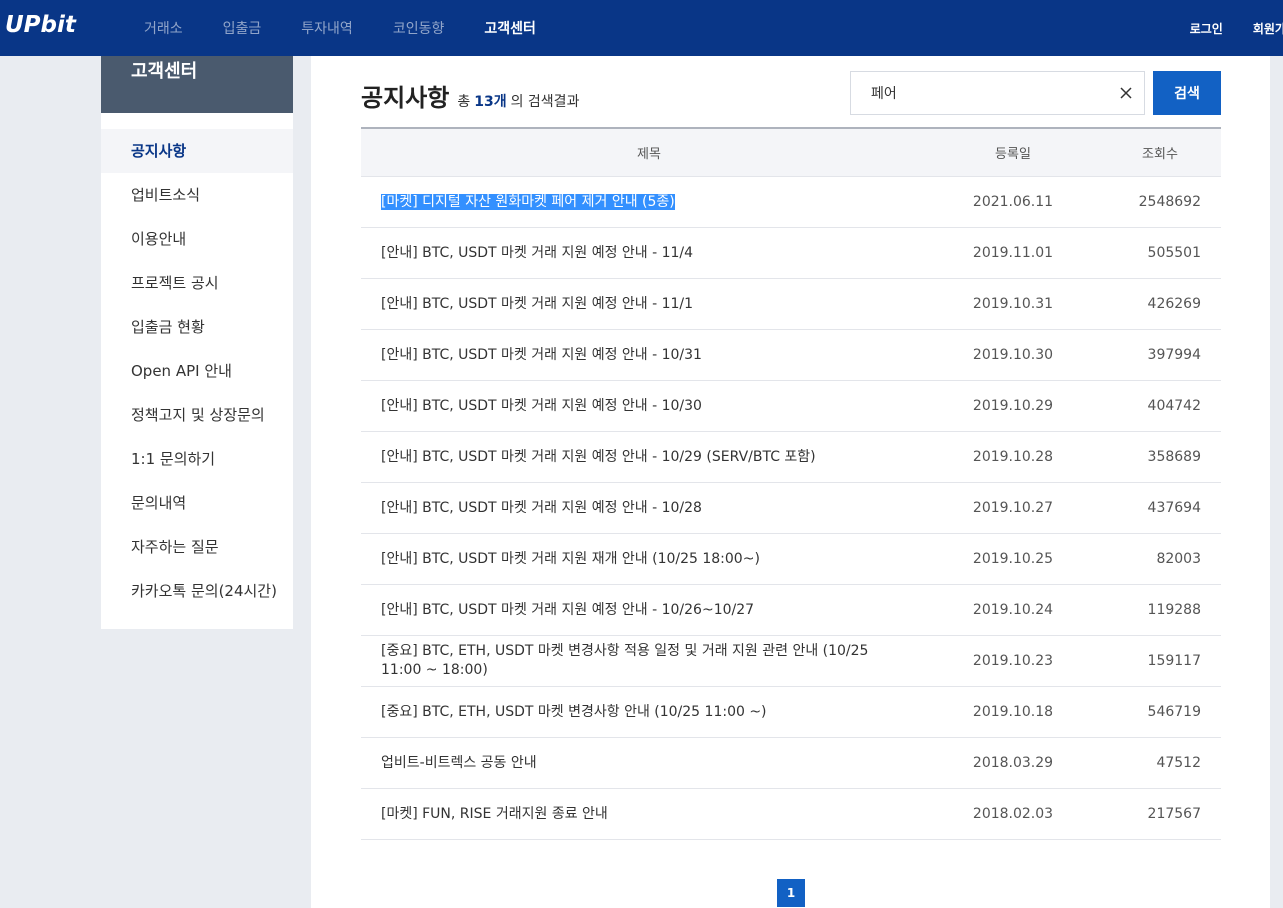  Describe the element at coordinates (1013, 610) in the screenshot. I see `notice-date: 2019.10.24` at that location.